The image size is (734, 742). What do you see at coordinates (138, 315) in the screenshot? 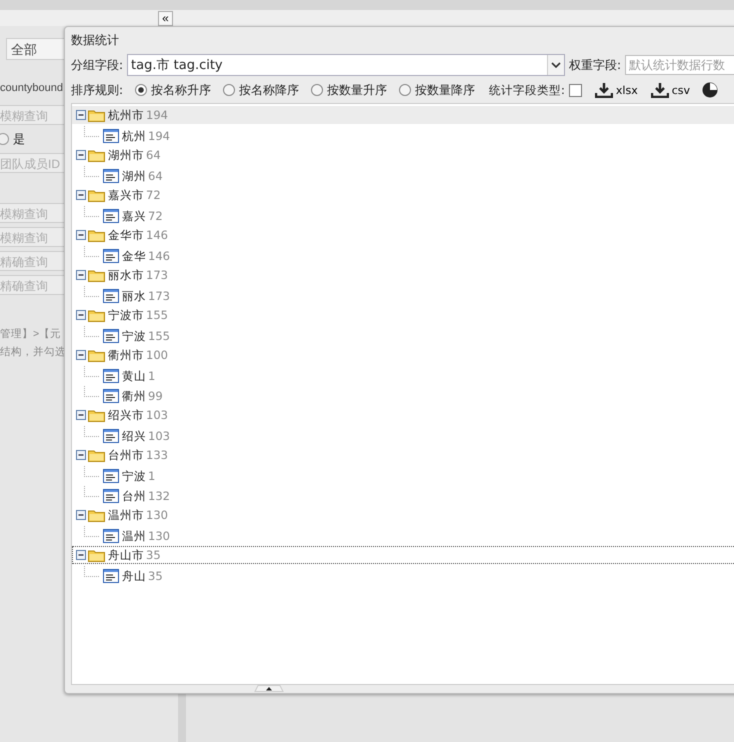
I see `node-label: 宁波市 155` at bounding box center [138, 315].